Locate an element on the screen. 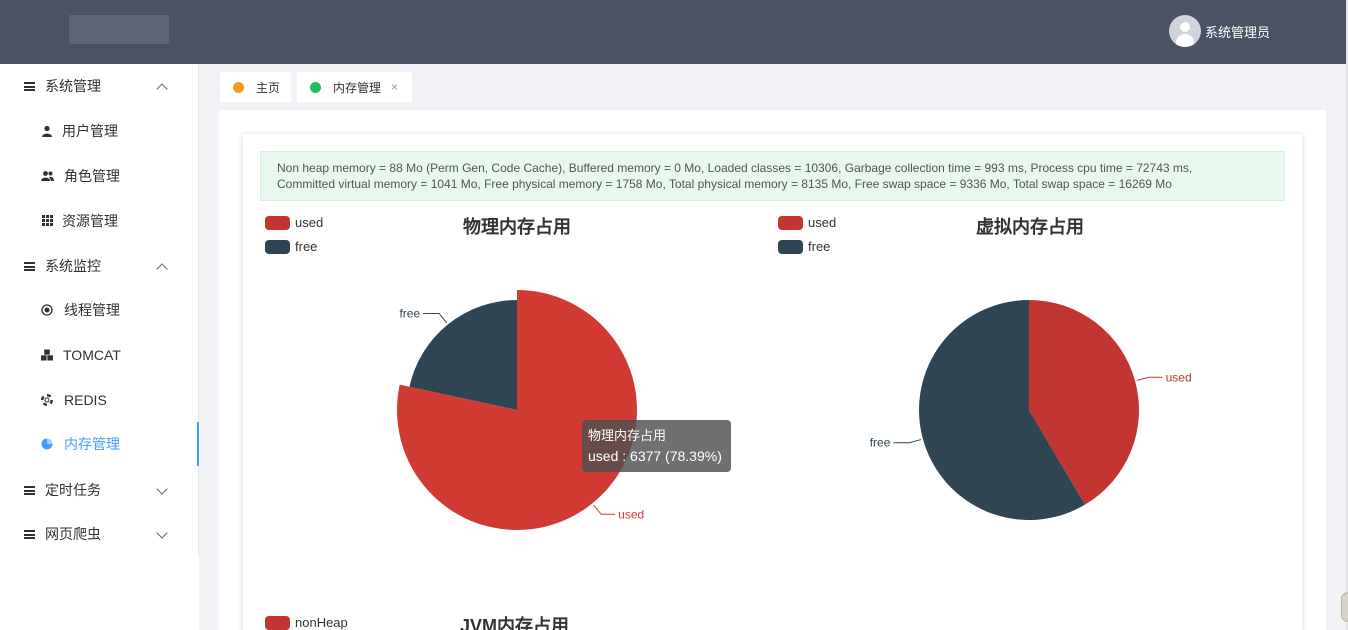 The height and width of the screenshot is (630, 1348). user-menu: 系统管理员 is located at coordinates (1219, 31).